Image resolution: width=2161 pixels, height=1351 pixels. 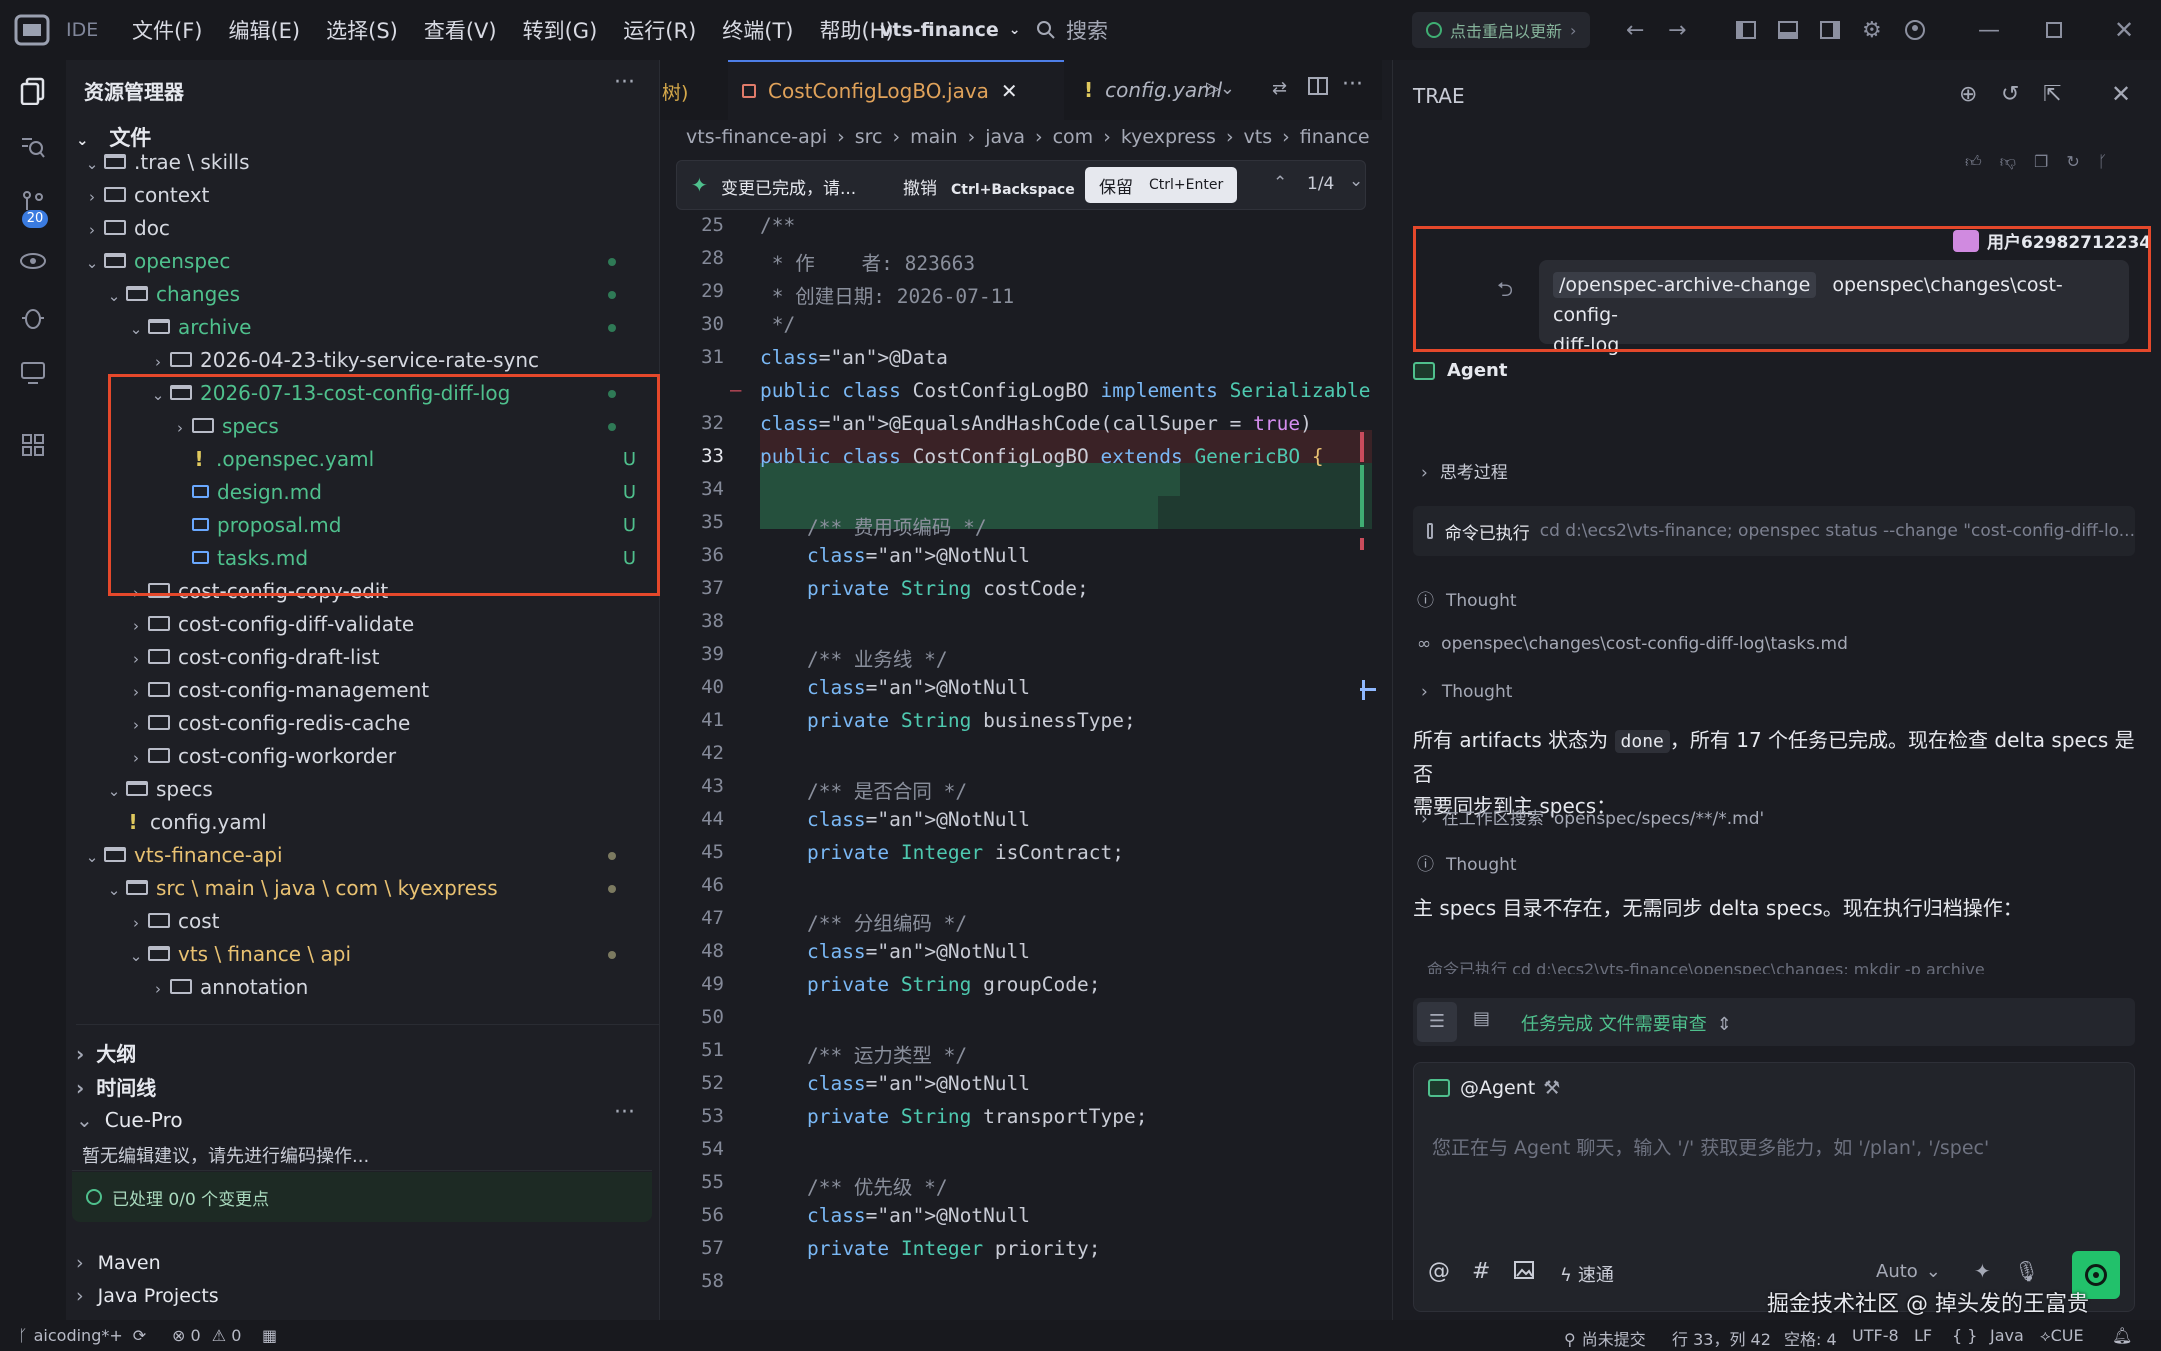 I want to click on tree-item: › cost-config-management, so click(x=363, y=690).